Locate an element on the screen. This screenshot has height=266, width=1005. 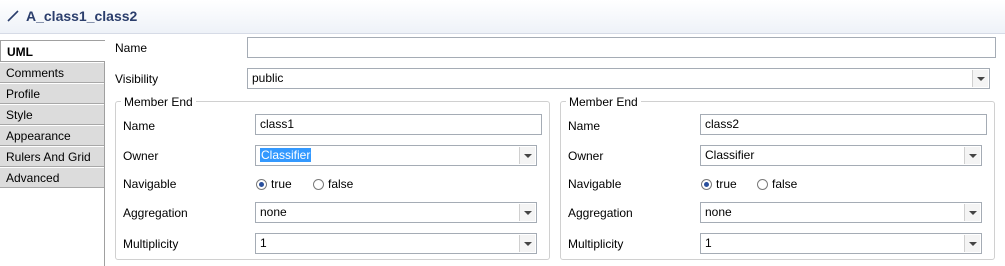
tab-appearance: Appearance is located at coordinates (52, 135).